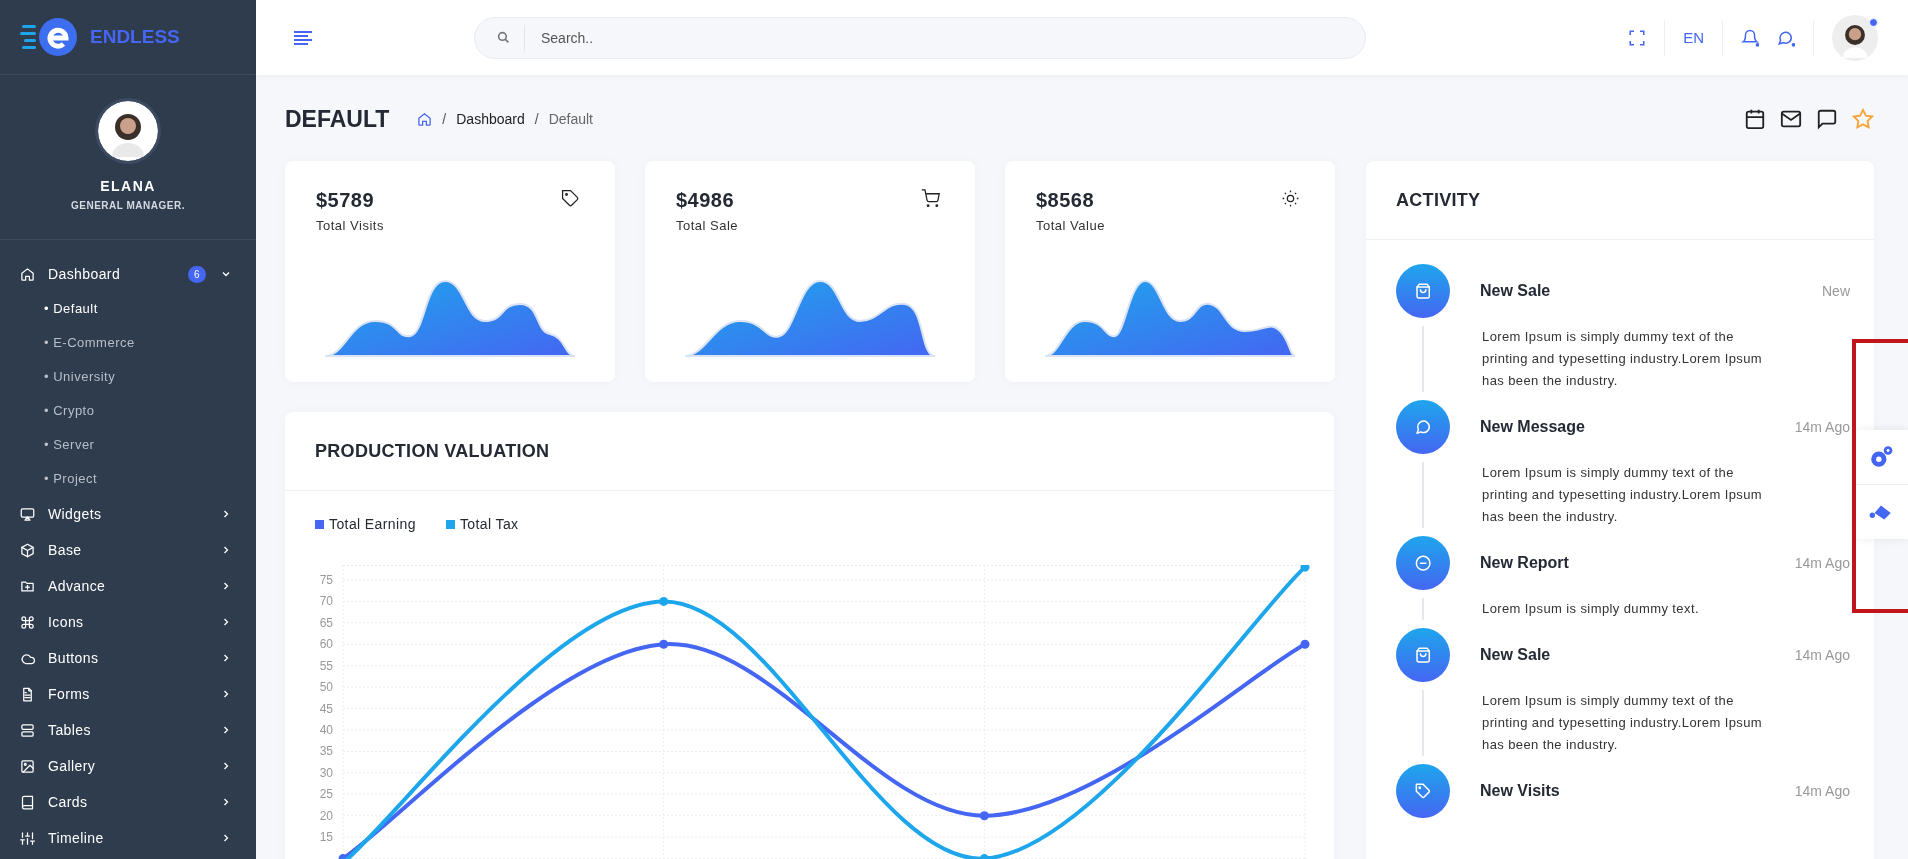 This screenshot has width=1908, height=859. Describe the element at coordinates (128, 622) in the screenshot. I see `sidebar-item: Icons` at that location.